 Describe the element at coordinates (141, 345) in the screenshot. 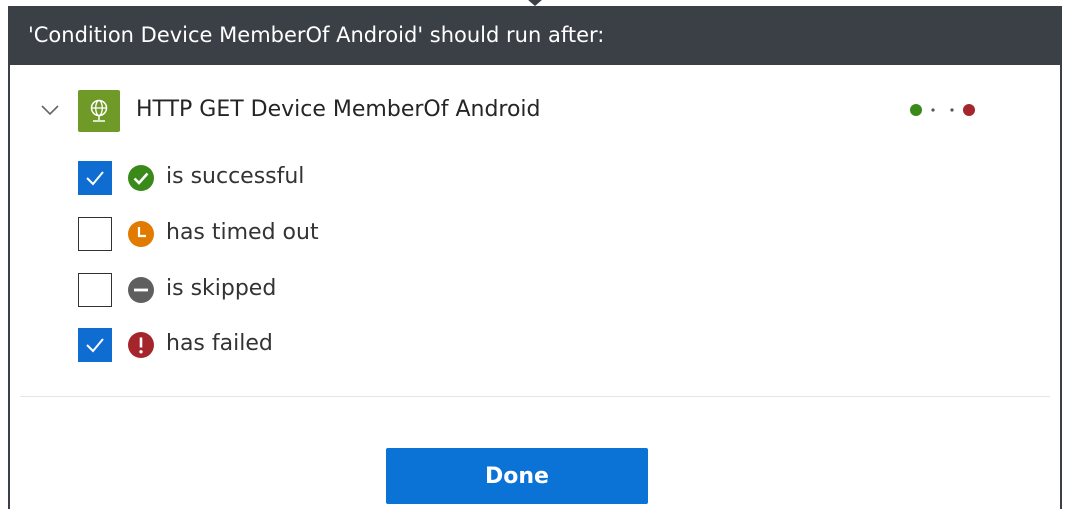

I see `exclamation-circle-icon` at that location.